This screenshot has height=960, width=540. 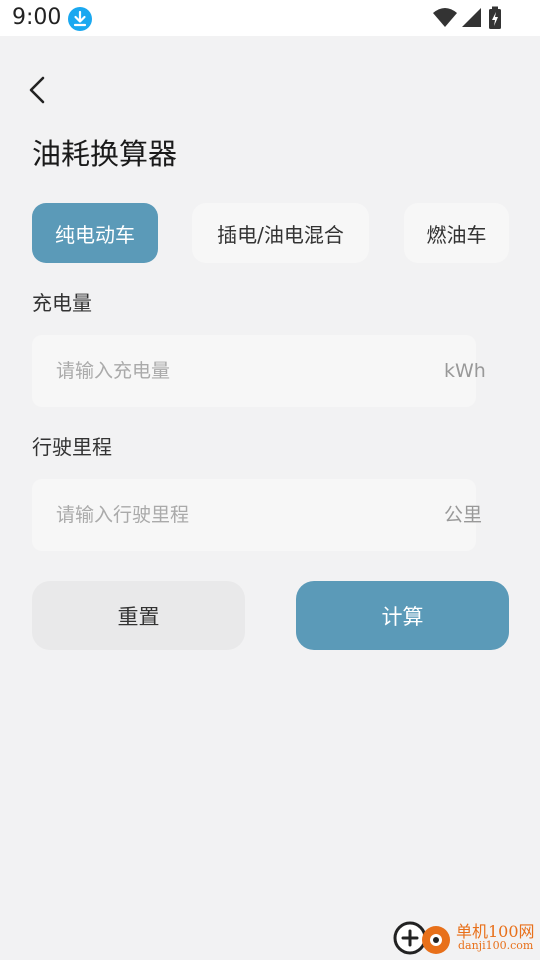 I want to click on status-icons, so click(x=467, y=18).